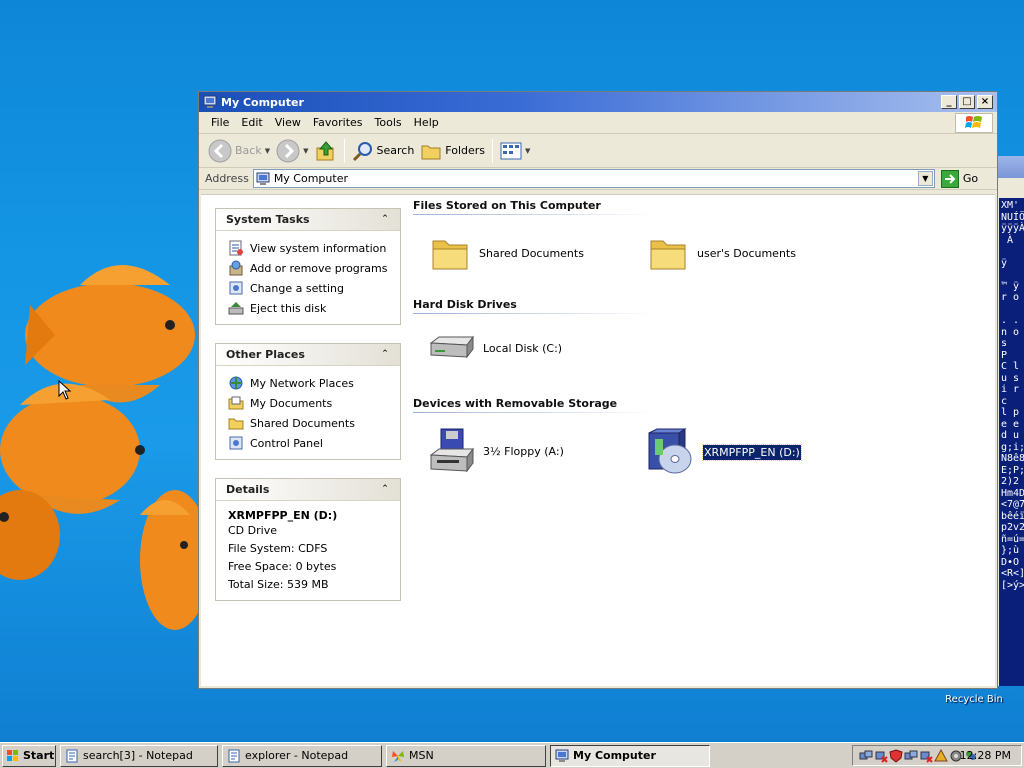  What do you see at coordinates (314, 403) in the screenshot?
I see `place-my-documents: My Documents` at bounding box center [314, 403].